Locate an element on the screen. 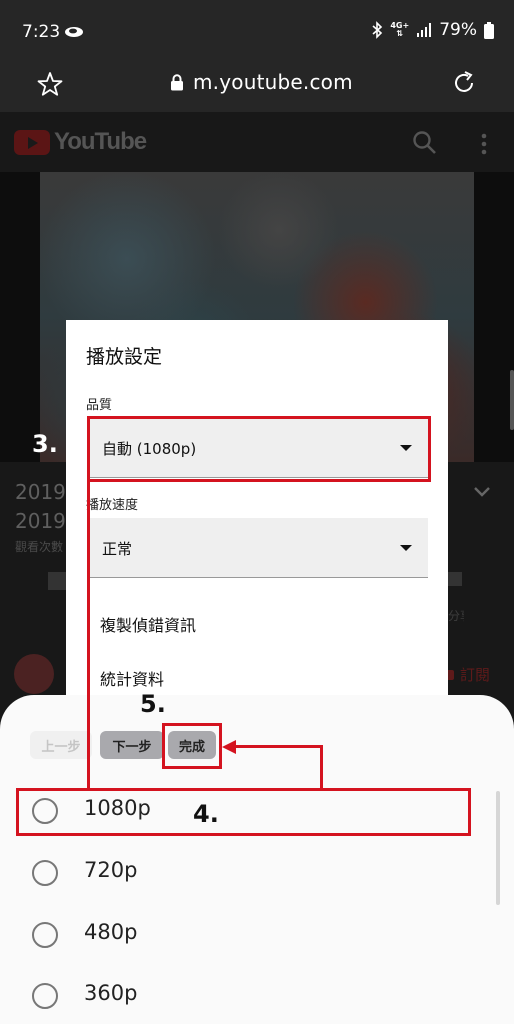 This screenshot has height=1024, width=514. youtube-wordmark: YouTube is located at coordinates (100, 141).